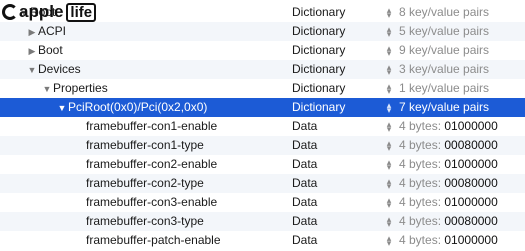 The width and height of the screenshot is (525, 251). Describe the element at coordinates (52, 31) in the screenshot. I see `row-key-label: ACPI` at that location.